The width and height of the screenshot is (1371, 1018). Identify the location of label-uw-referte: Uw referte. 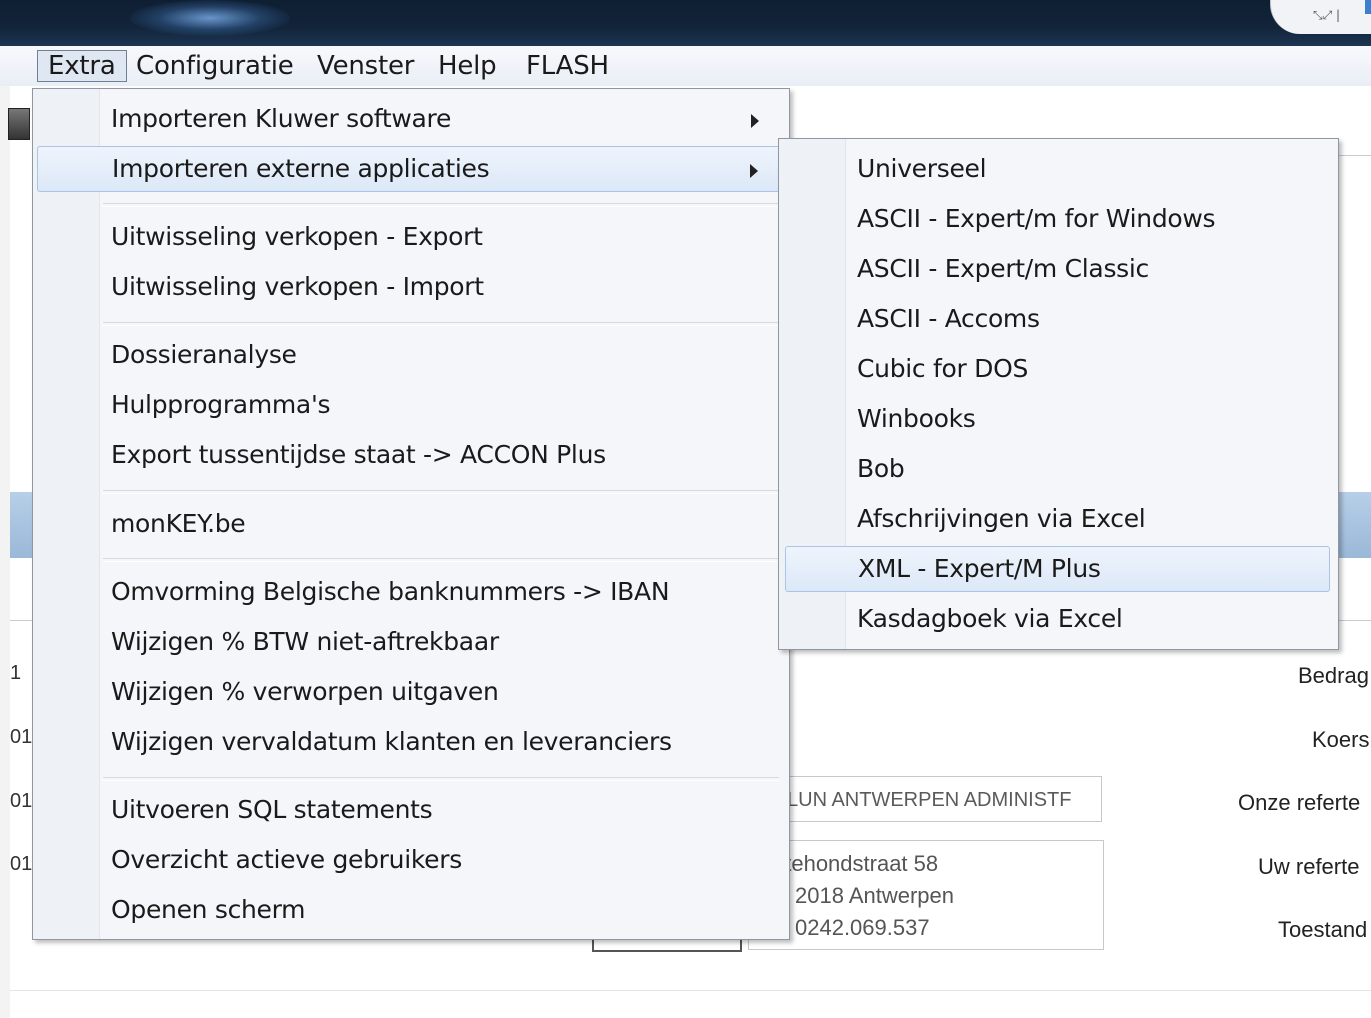
(1309, 866).